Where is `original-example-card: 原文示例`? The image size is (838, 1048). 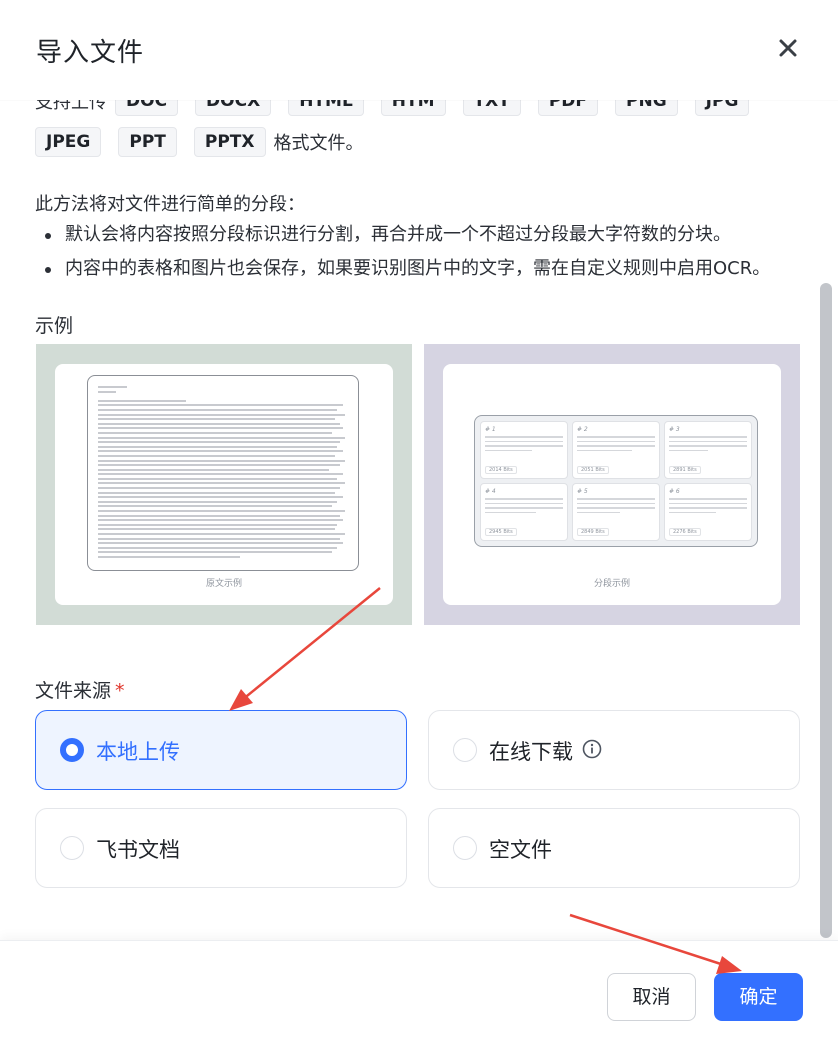
original-example-card: 原文示例 is located at coordinates (224, 484).